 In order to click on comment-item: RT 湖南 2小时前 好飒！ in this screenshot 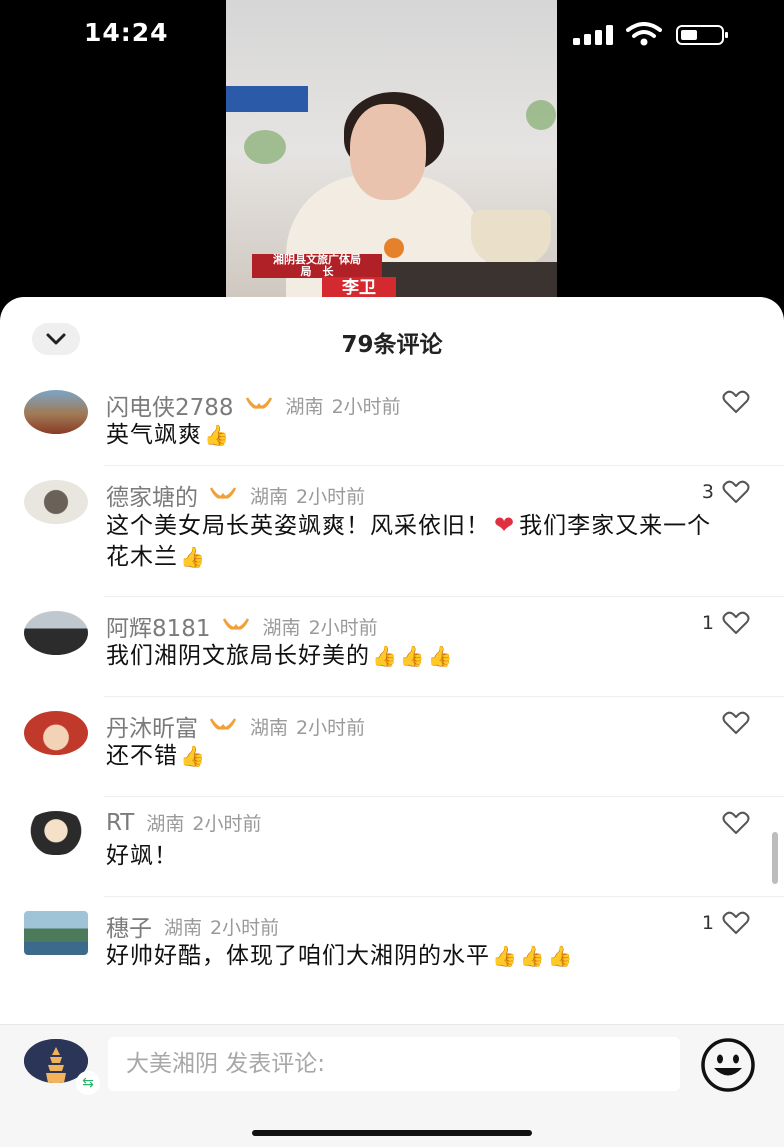, I will do `click(404, 847)`.